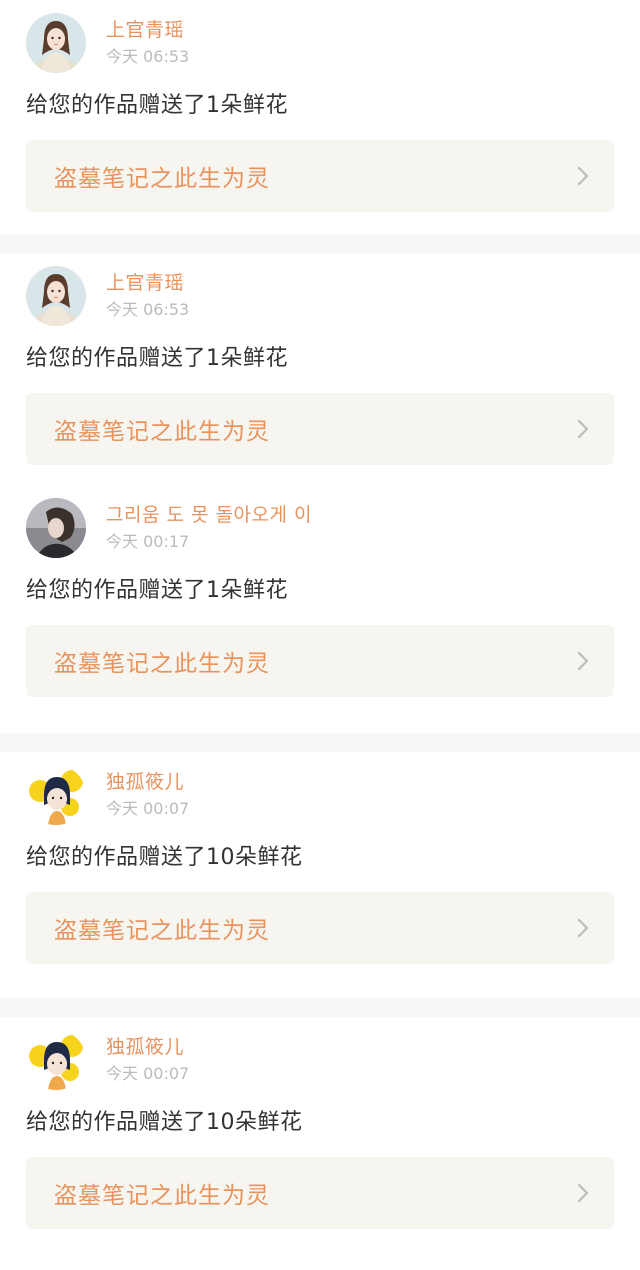  What do you see at coordinates (320, 528) in the screenshot?
I see `notification-header: 그리움 도 못 돌아오게 이 今天 00:17` at bounding box center [320, 528].